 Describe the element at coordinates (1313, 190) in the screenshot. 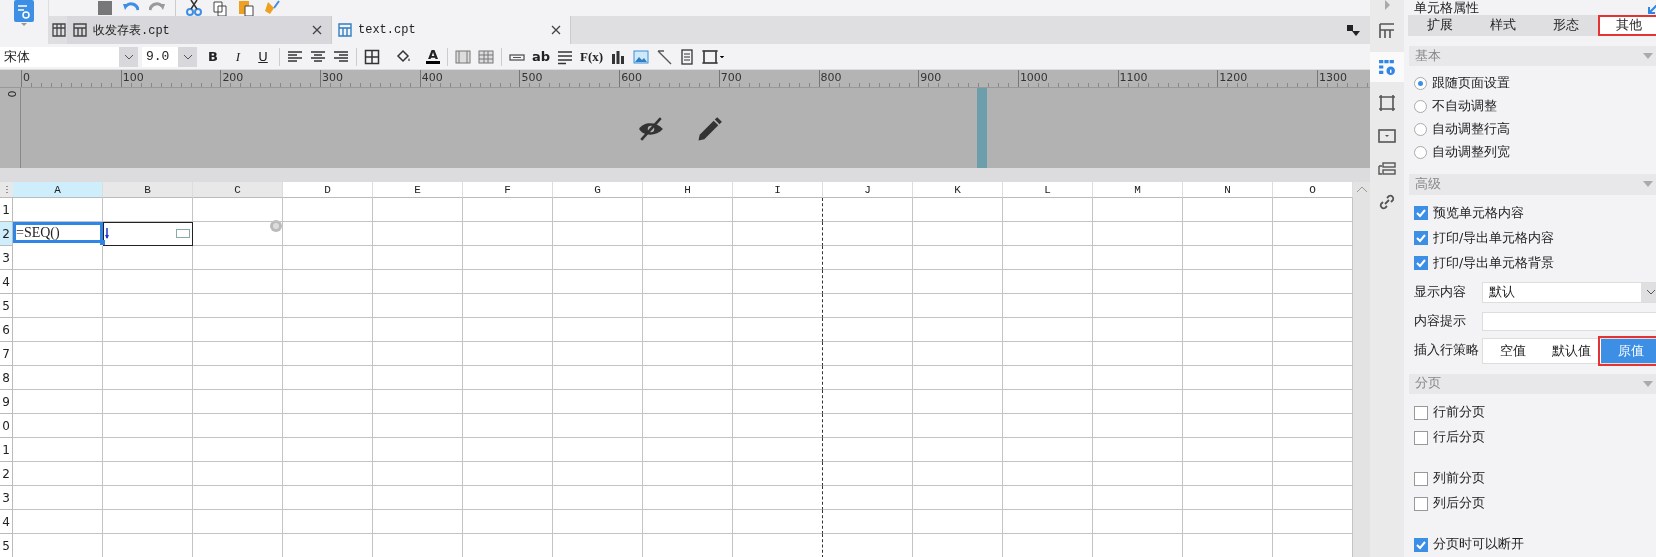

I see `column-header: O` at that location.